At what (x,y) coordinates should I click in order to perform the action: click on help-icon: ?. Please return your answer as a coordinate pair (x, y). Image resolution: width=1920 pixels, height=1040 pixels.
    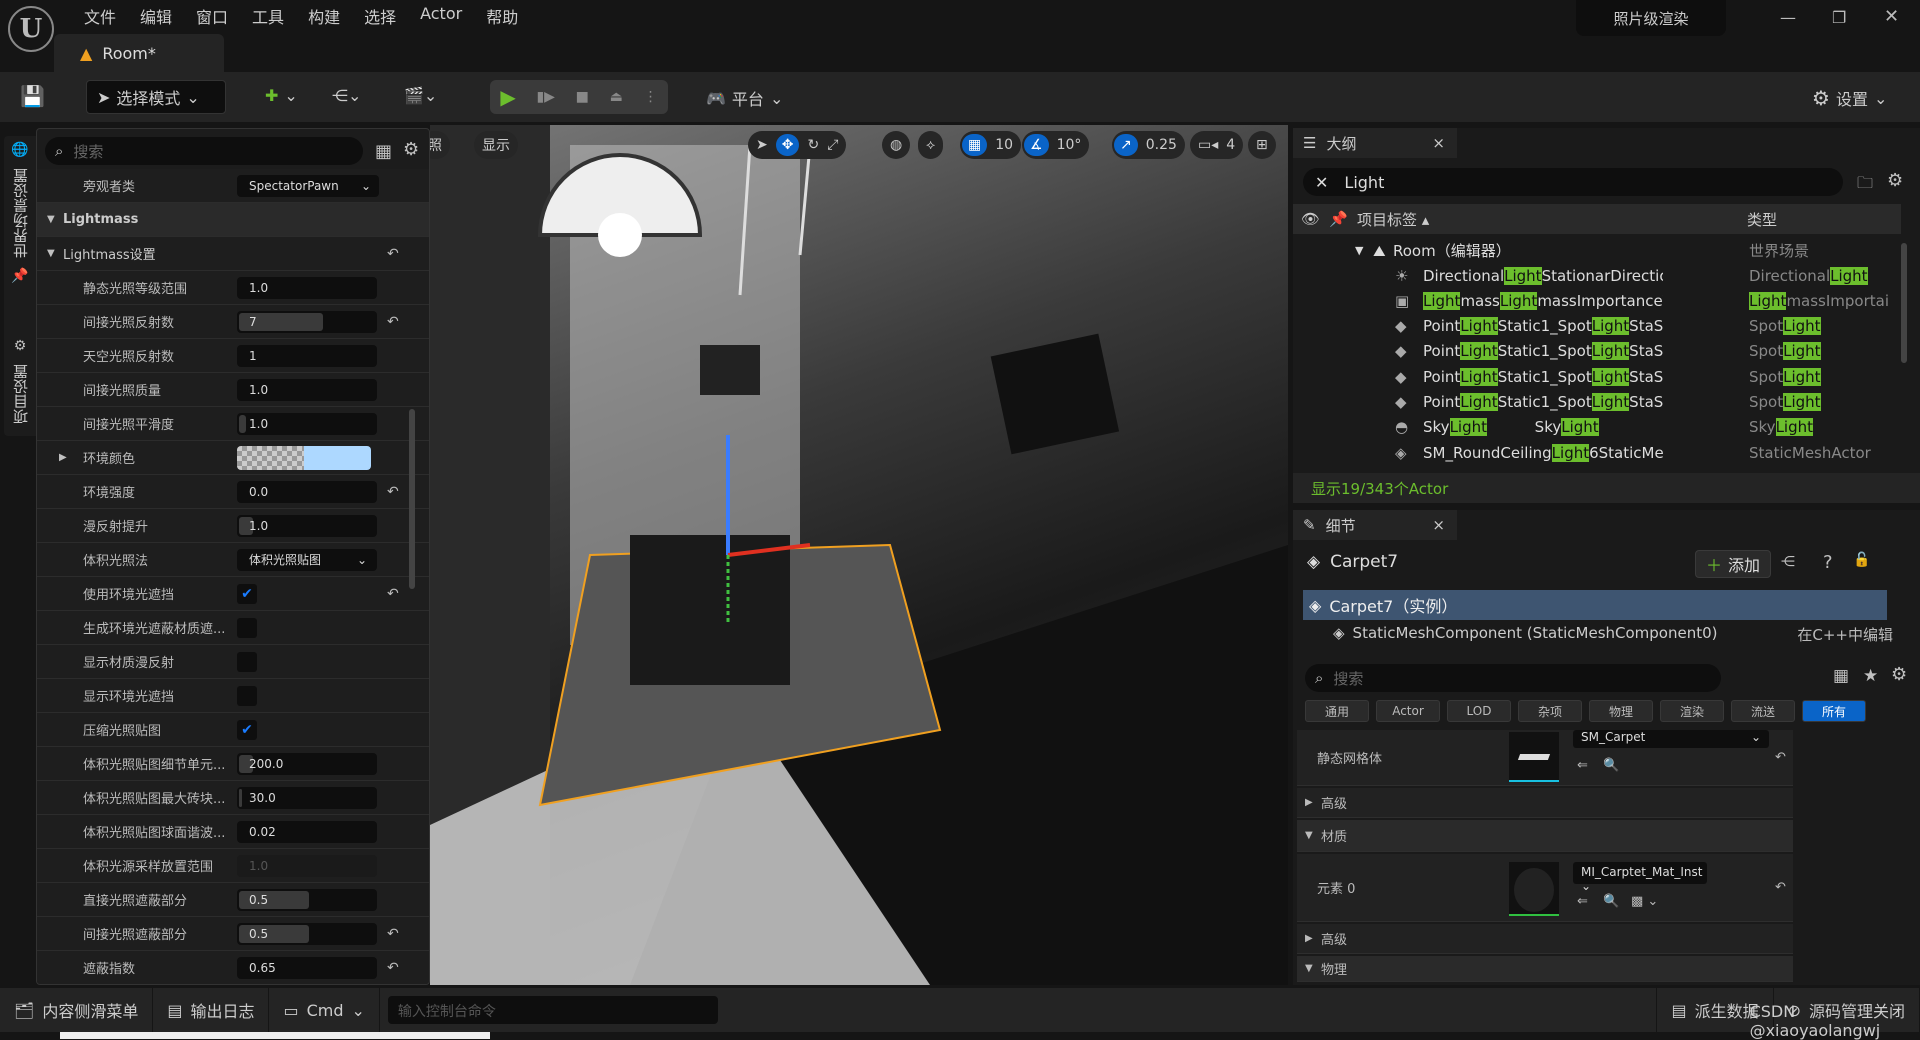
    Looking at the image, I should click on (1828, 562).